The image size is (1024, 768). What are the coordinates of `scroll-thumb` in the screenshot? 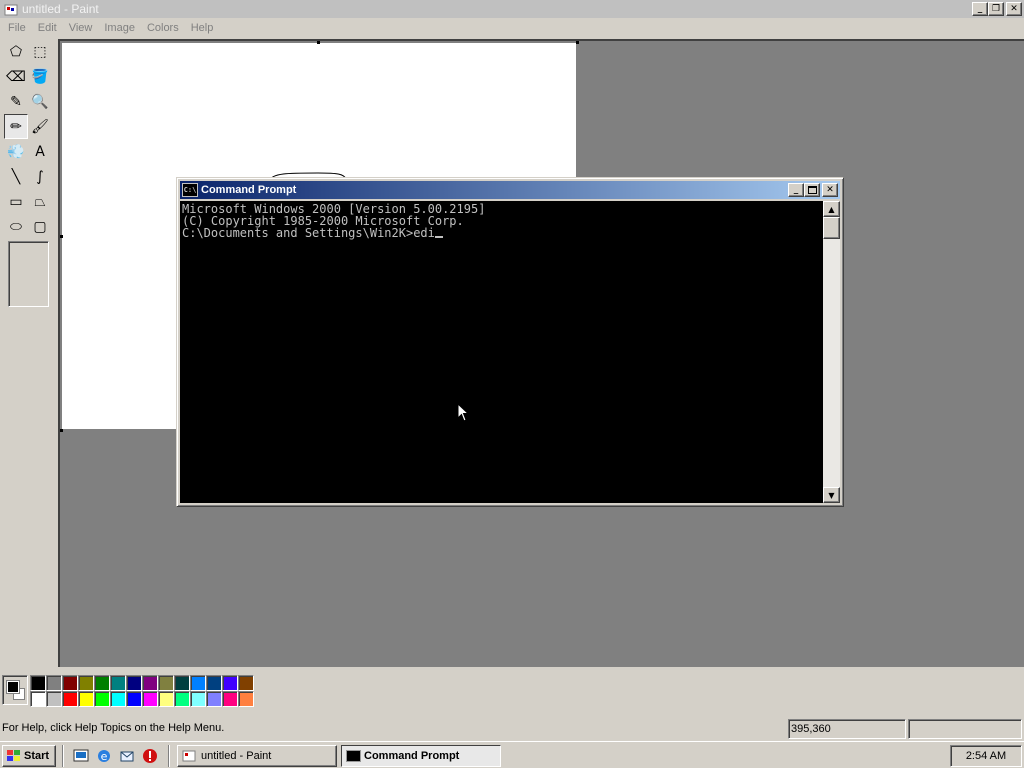 It's located at (831, 228).